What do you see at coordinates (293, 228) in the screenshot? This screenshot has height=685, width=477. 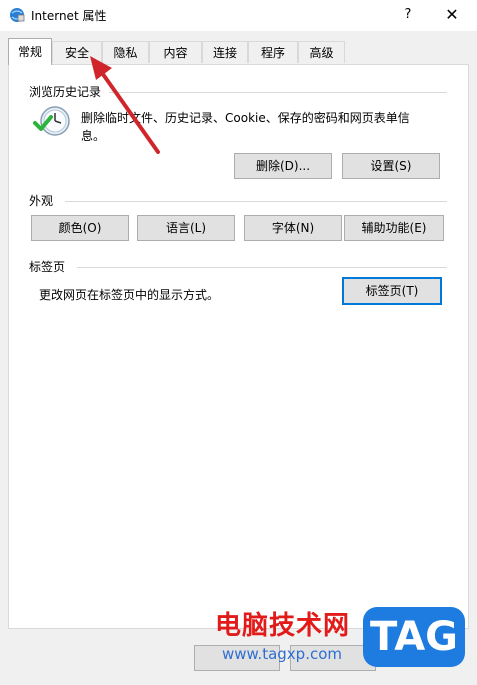 I see `fonts-button: 字体(N)` at bounding box center [293, 228].